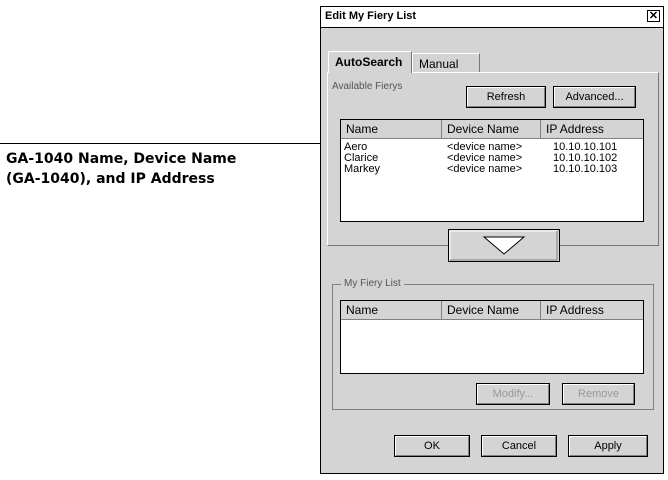 This screenshot has height=480, width=668. I want to click on apply-button-label: Apply, so click(608, 446).